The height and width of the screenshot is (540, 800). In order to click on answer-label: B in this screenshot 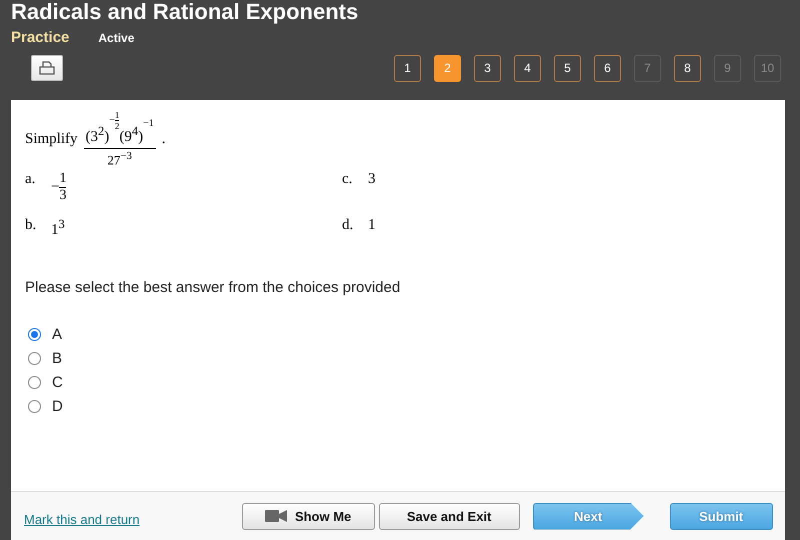, I will do `click(57, 359)`.